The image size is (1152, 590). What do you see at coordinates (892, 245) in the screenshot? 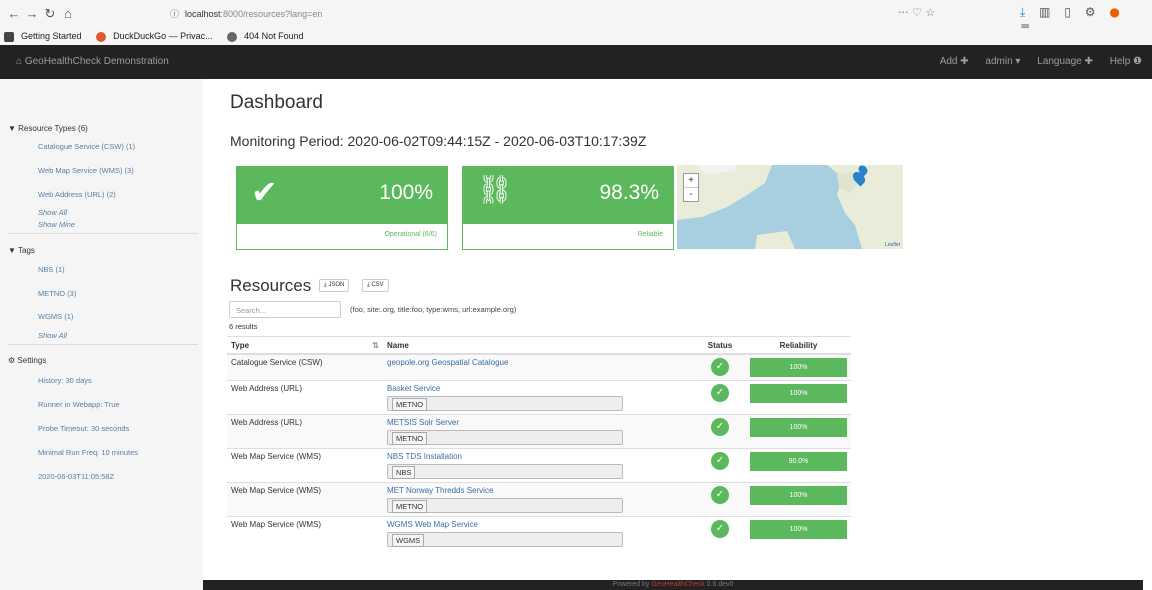
I see `map-attribution: Leaflet` at bounding box center [892, 245].